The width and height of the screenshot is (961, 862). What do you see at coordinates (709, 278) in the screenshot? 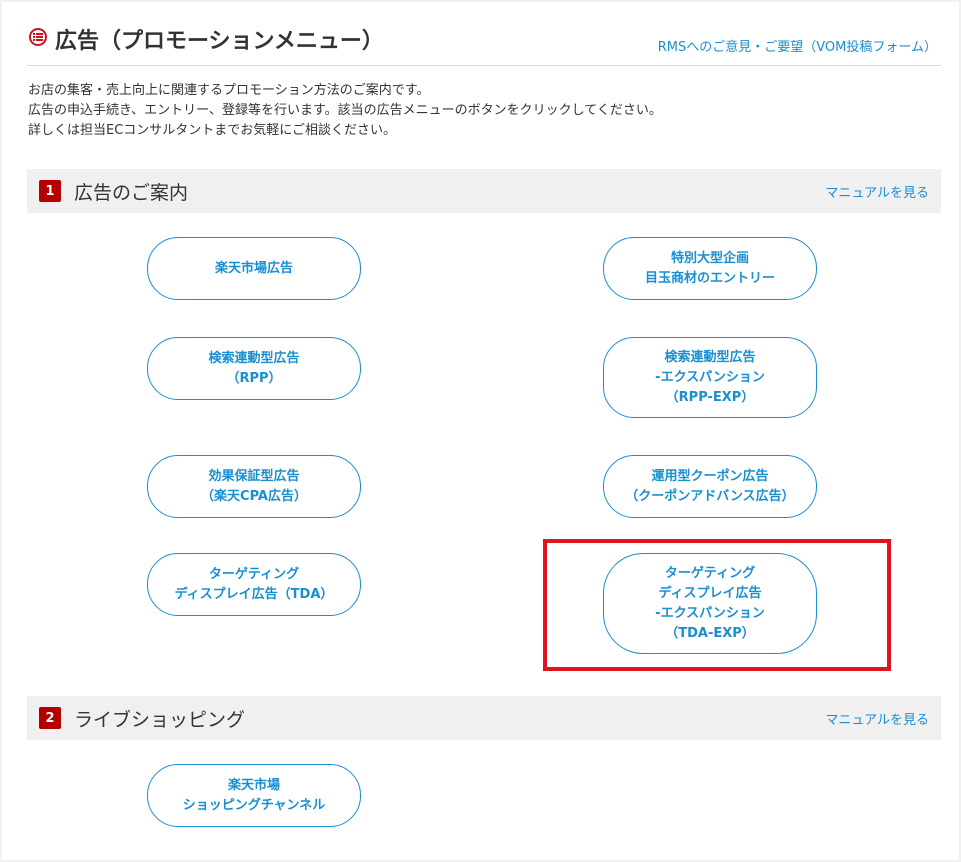
I see `button-label: 目玉商材のエントリー` at bounding box center [709, 278].